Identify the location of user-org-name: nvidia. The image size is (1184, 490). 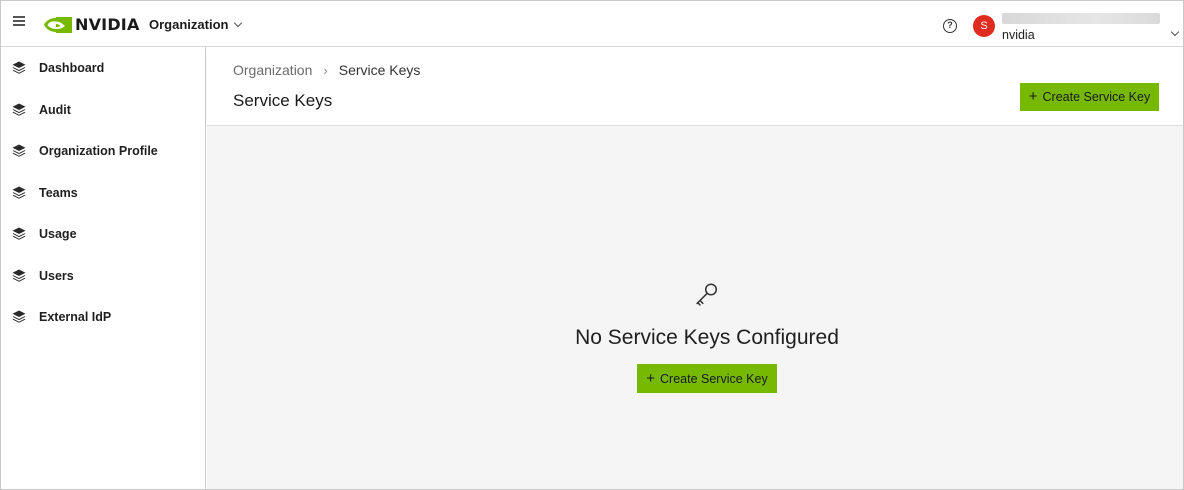
(1018, 35).